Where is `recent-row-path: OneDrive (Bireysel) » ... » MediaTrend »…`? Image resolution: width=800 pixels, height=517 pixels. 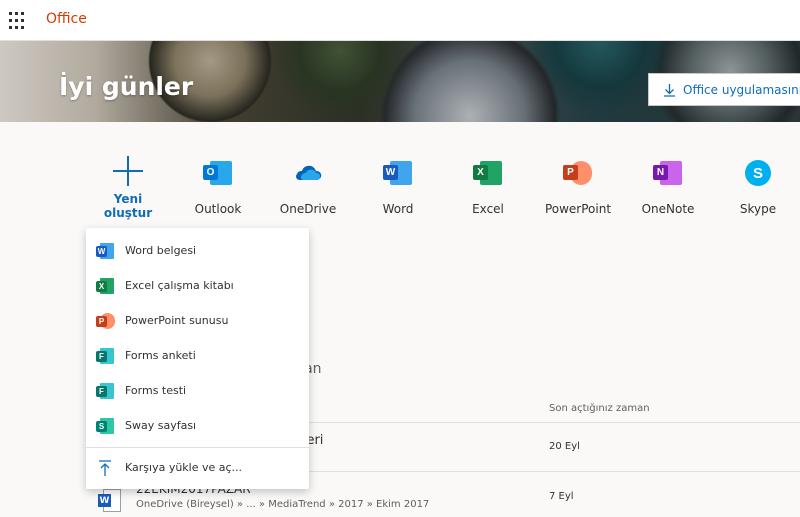
recent-row-path: OneDrive (Bireysel) » ... » MediaTrend »… is located at coordinates (283, 504).